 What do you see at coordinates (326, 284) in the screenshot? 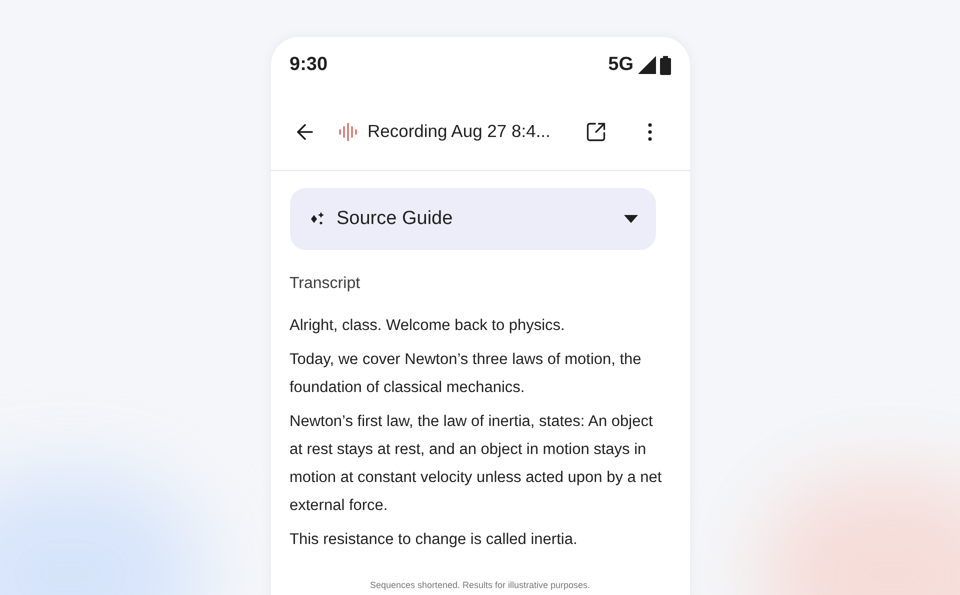
I see `section-label: Transcript` at bounding box center [326, 284].